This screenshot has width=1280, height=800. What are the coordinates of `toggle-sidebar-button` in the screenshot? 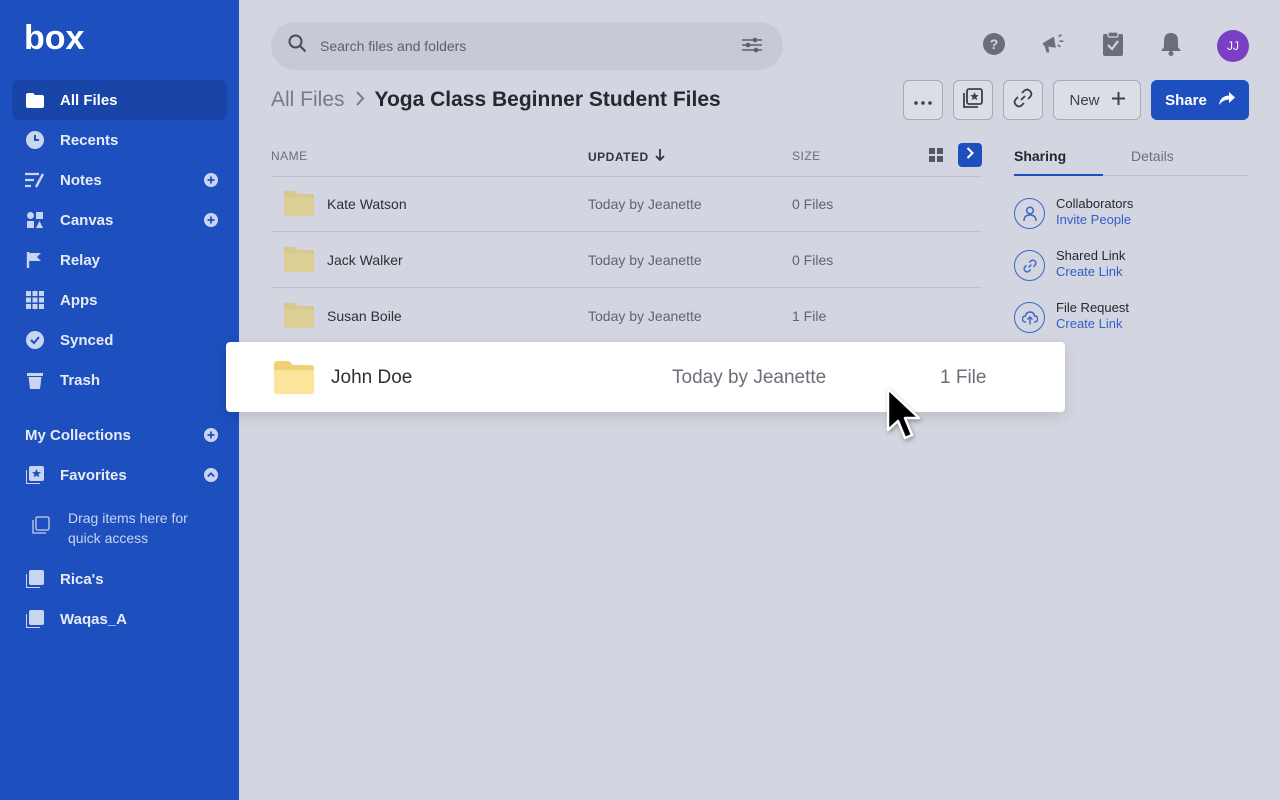 It's located at (970, 155).